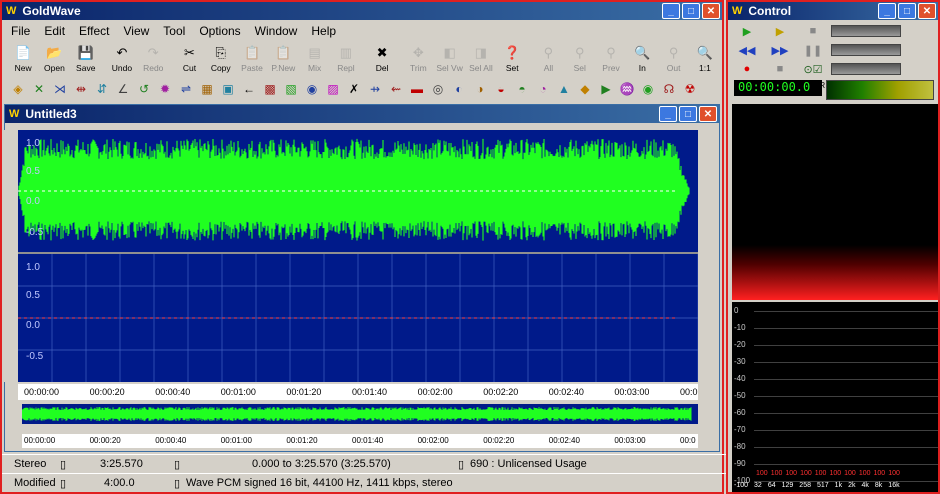 This screenshot has width=940, height=494. I want to click on toolbar-select-all-button: ◨ Sel All, so click(481, 59).